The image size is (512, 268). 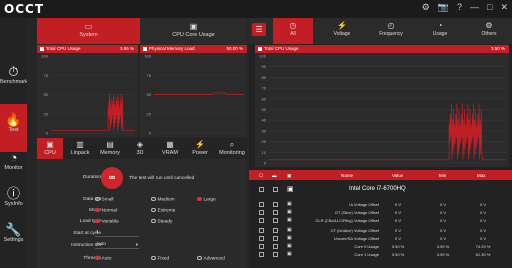 I want to click on loadtype-steady-radio: Steady, so click(x=161, y=221).